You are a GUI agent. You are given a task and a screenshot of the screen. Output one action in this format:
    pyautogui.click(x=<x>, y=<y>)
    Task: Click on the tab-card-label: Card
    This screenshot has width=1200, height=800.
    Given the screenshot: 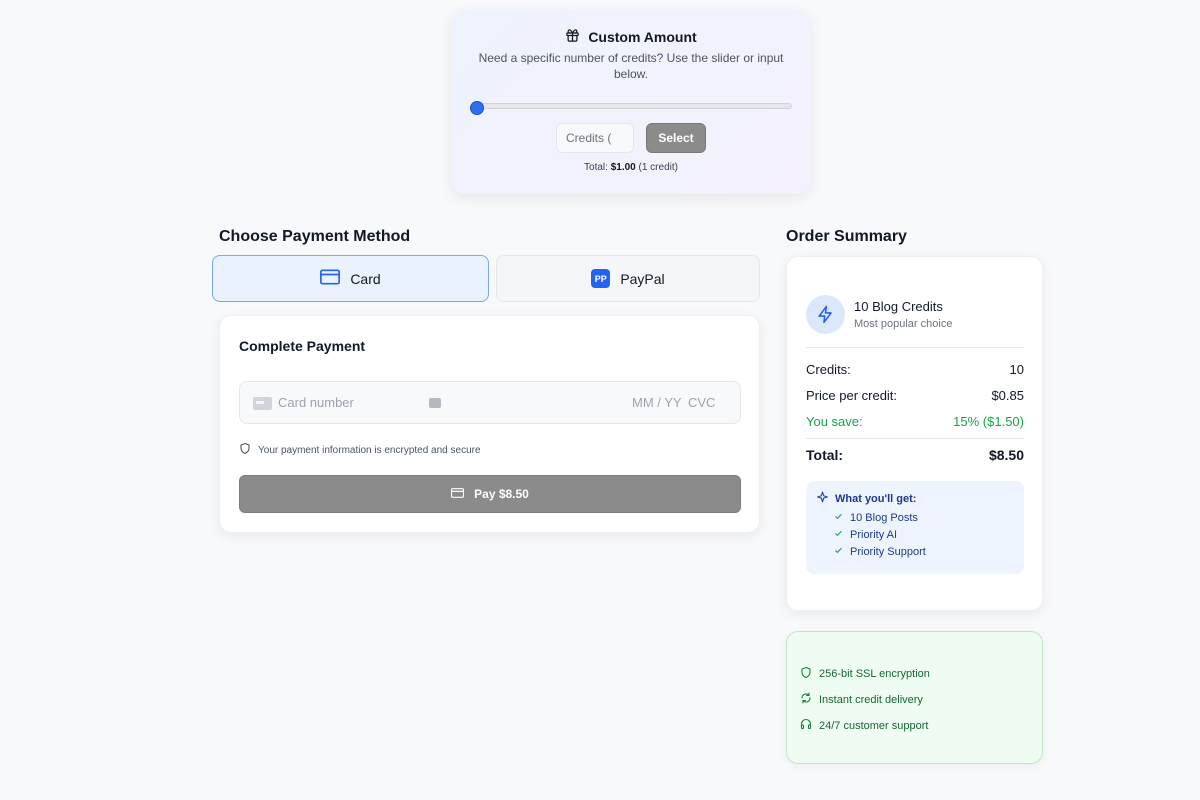 What is the action you would take?
    pyautogui.click(x=365, y=278)
    